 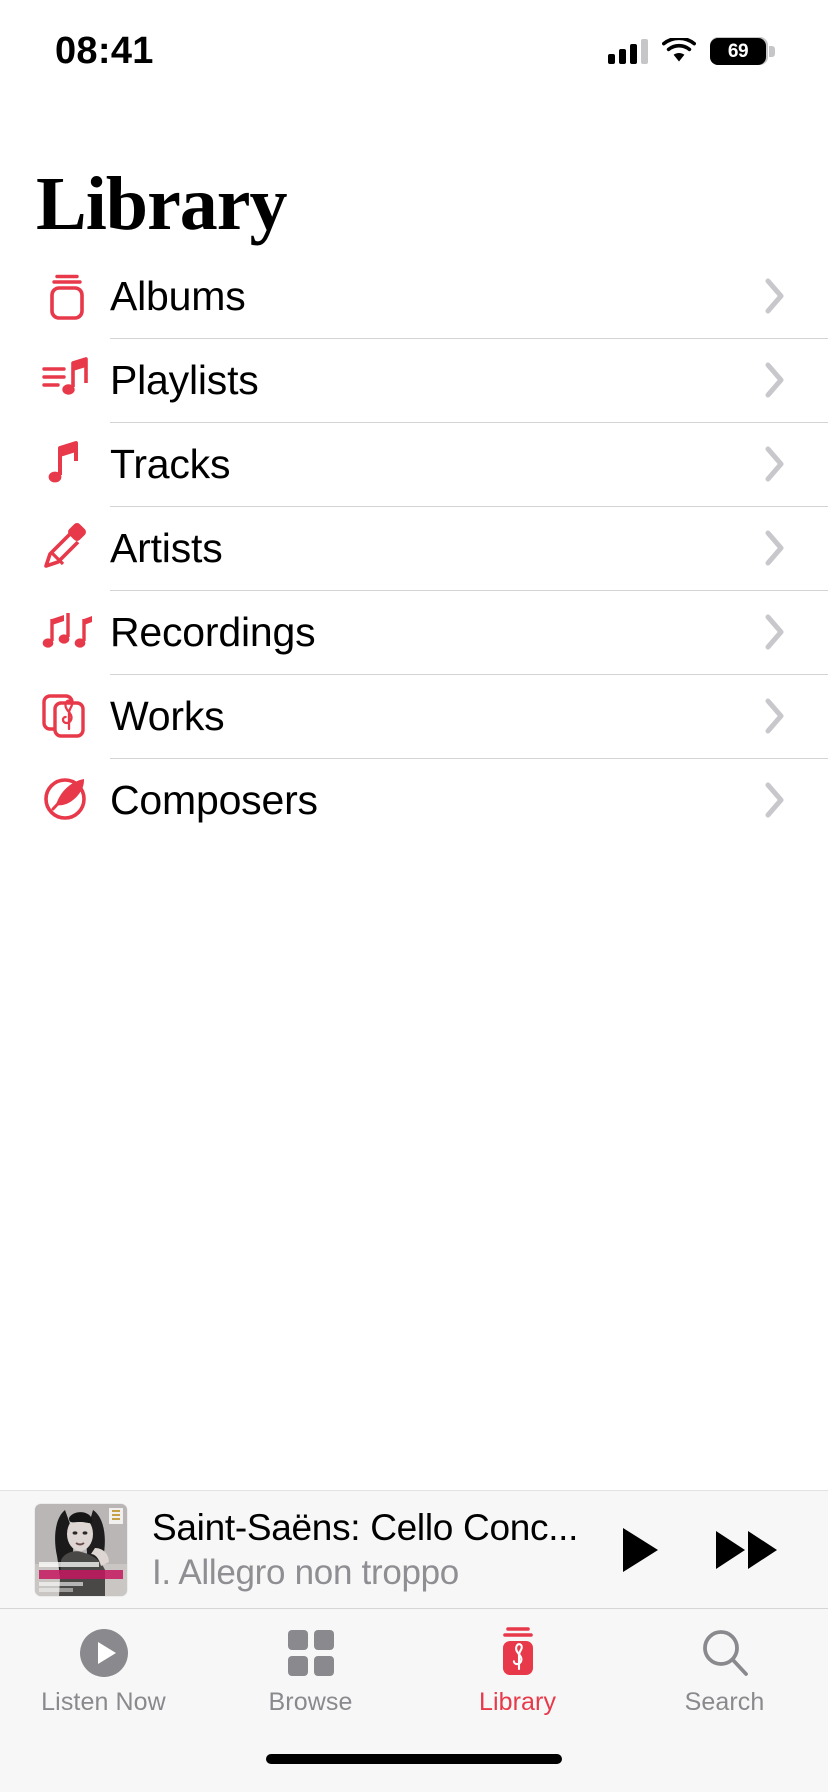 I want to click on status-bar: 08:41 69, so click(x=414, y=48).